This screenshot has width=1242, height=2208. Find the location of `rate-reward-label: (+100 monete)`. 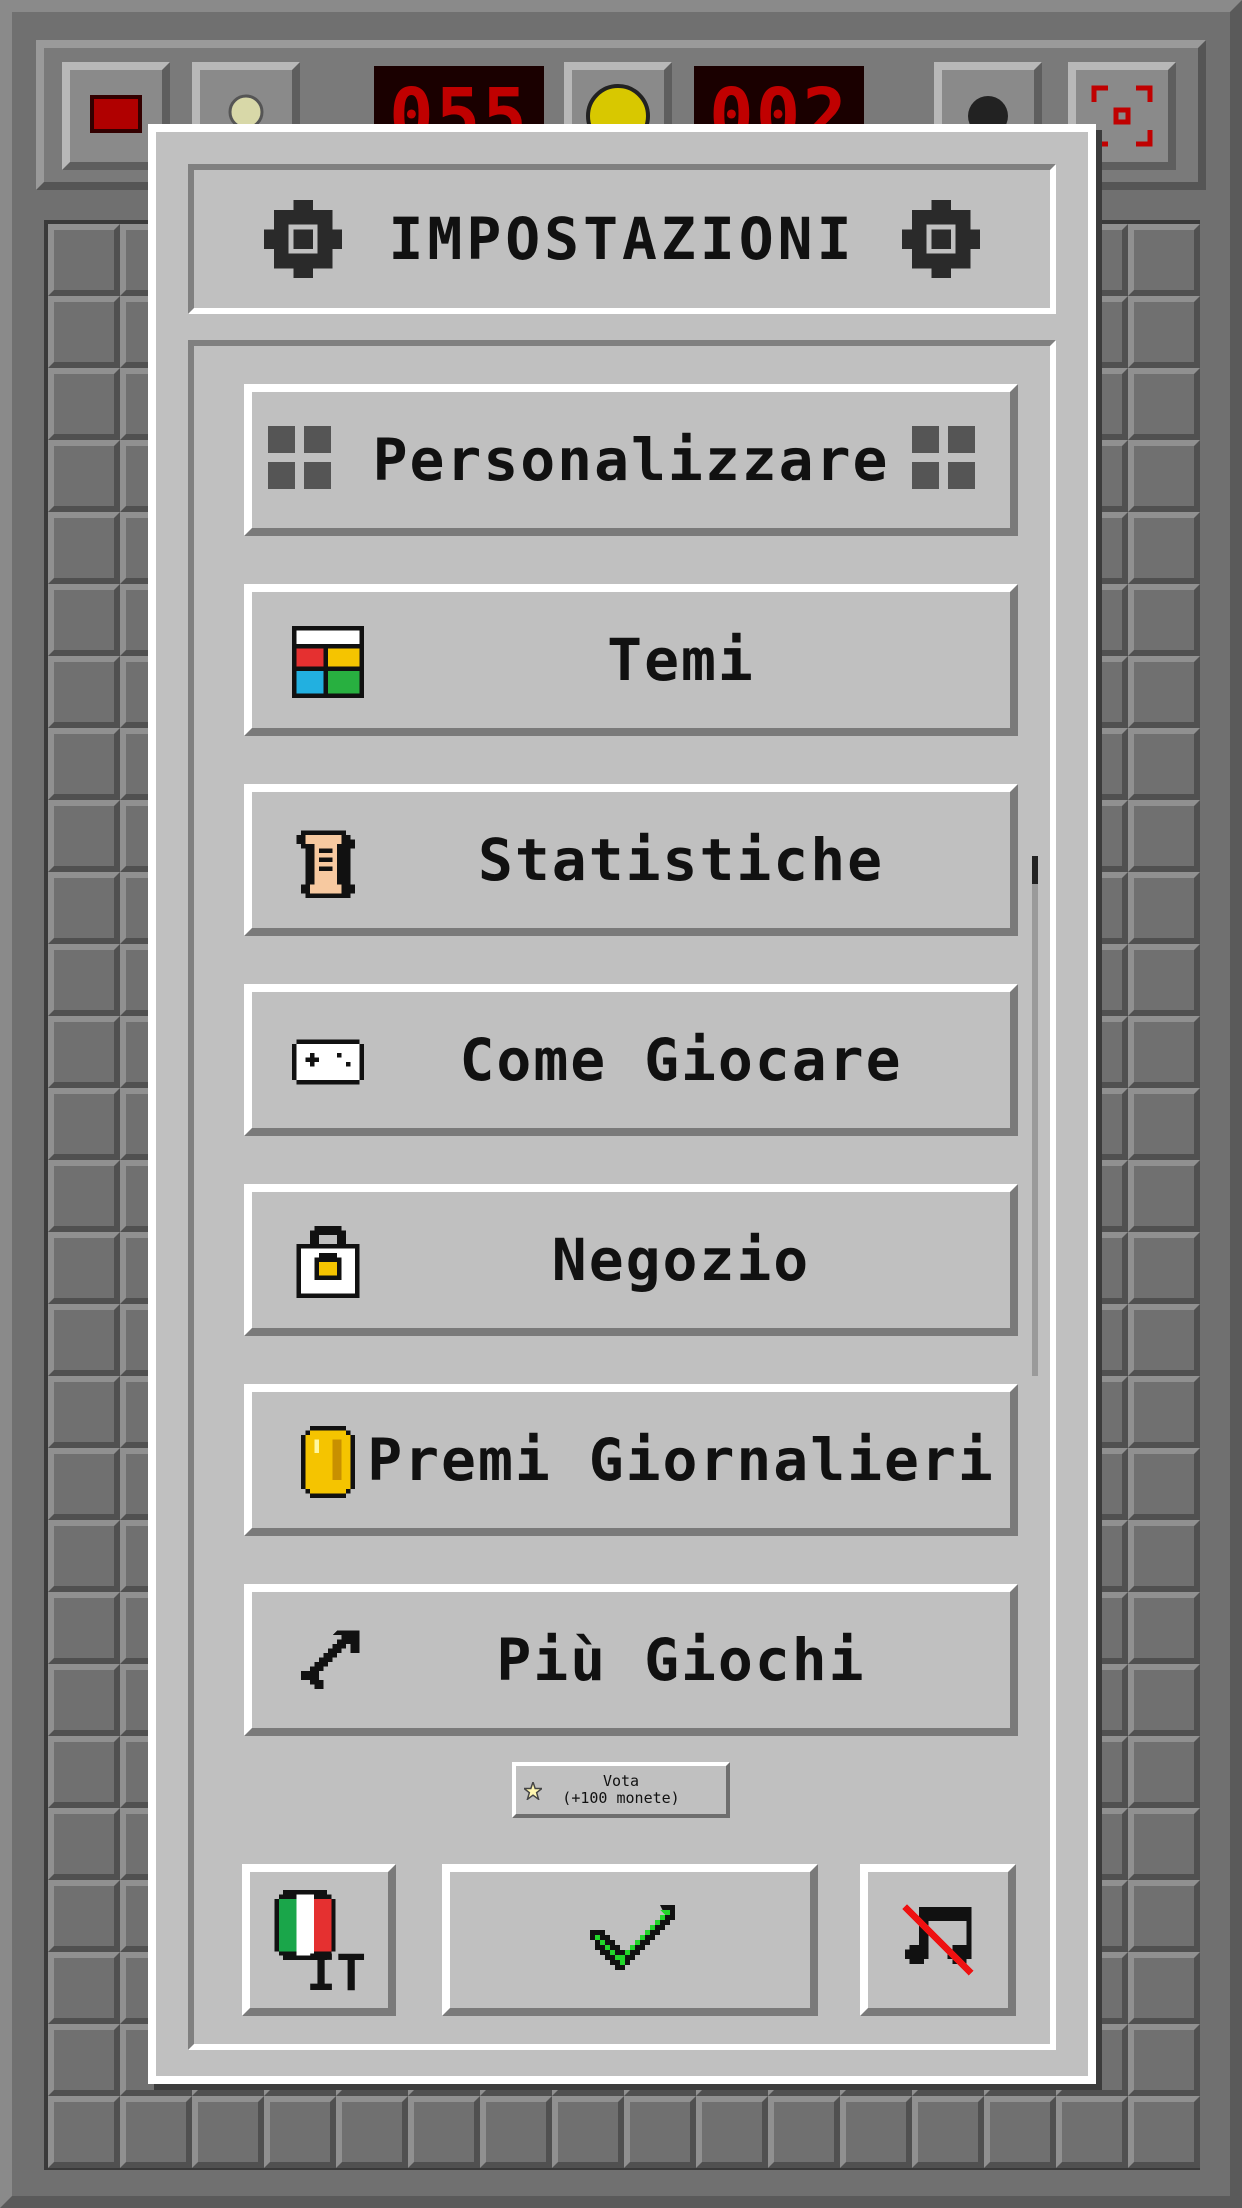

rate-reward-label: (+100 monete) is located at coordinates (621, 1798).